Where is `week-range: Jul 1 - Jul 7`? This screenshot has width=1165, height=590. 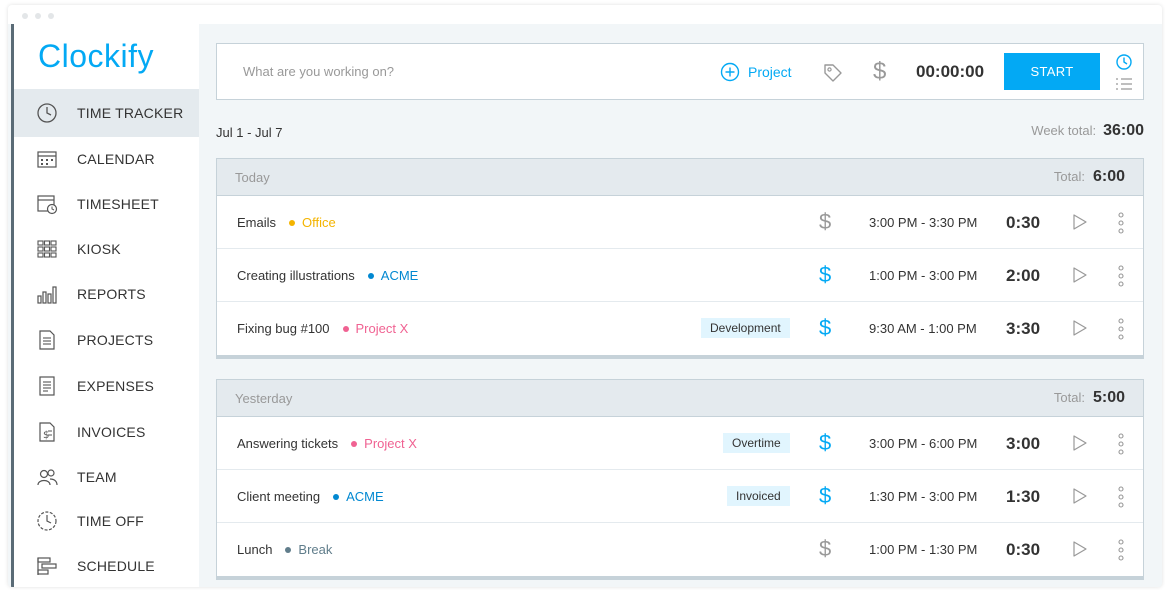
week-range: Jul 1 - Jul 7 is located at coordinates (249, 132).